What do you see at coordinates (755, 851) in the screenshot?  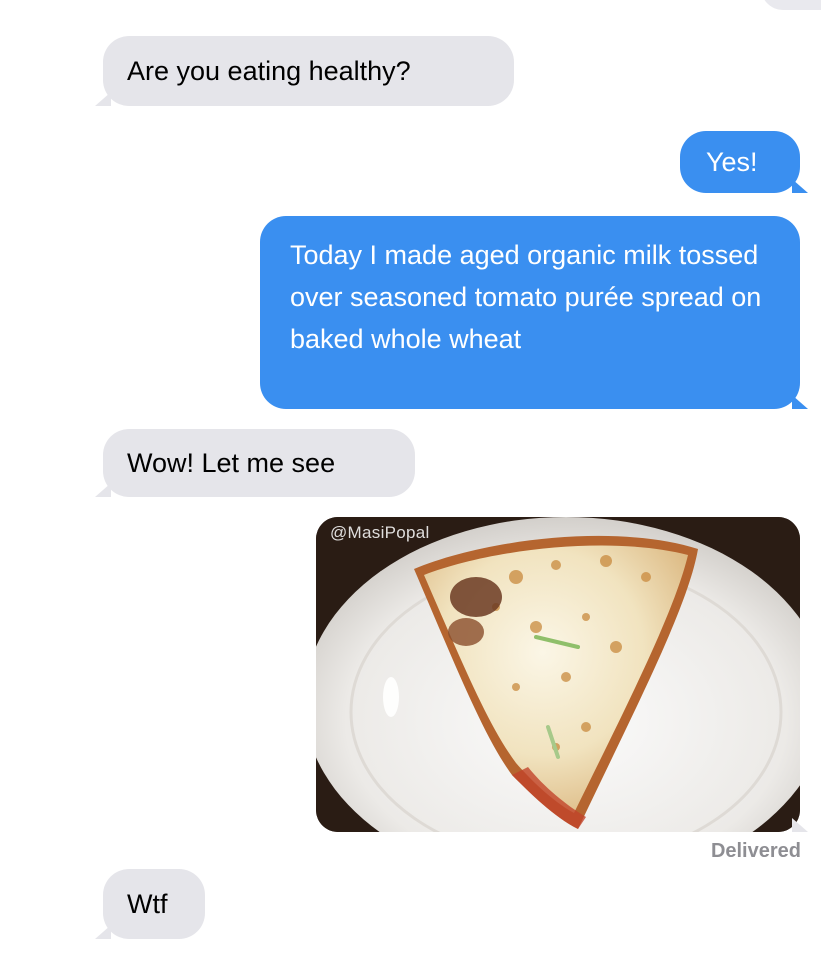 I see `delivered-status: Delivered` at bounding box center [755, 851].